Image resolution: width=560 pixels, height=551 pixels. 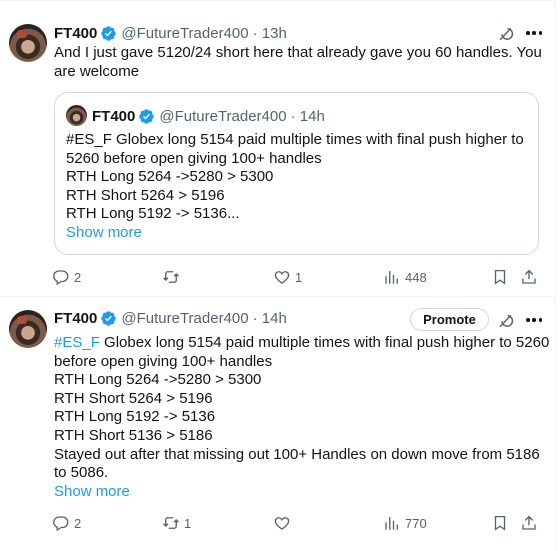 I want to click on tweet-text-line: before open giving 100+ handles, so click(x=163, y=361).